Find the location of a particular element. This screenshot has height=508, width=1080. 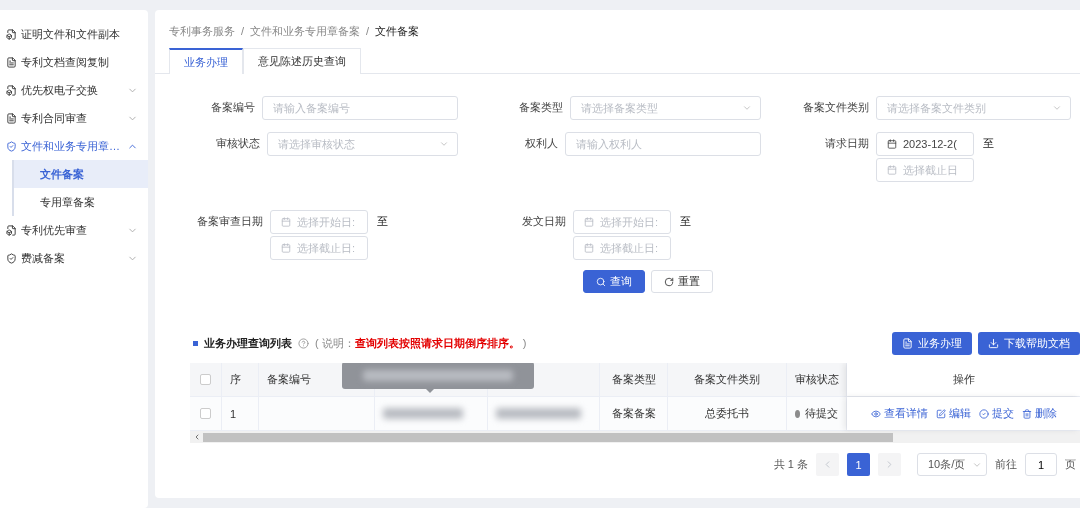

page-size-select: 10条/页 is located at coordinates (952, 464).